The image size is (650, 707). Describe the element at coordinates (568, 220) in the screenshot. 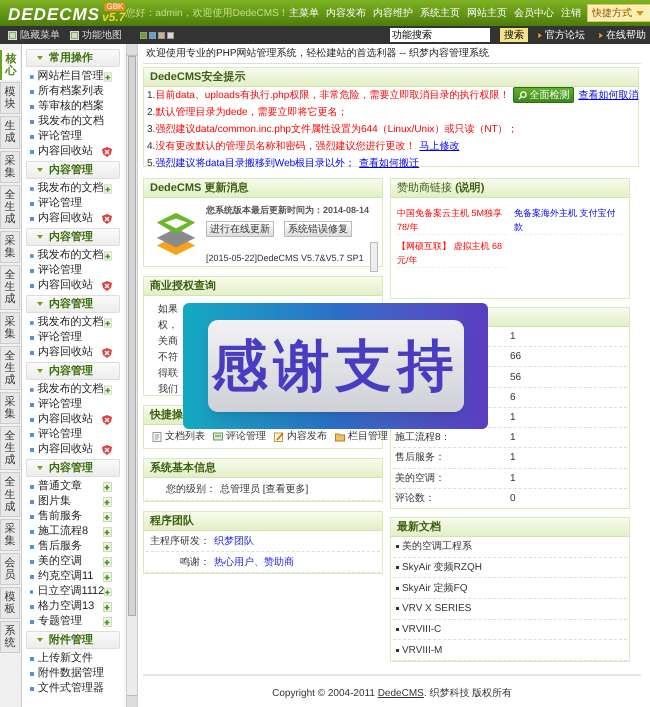

I see `sponsor-link: 免备案海外主机 支付宝付款` at that location.